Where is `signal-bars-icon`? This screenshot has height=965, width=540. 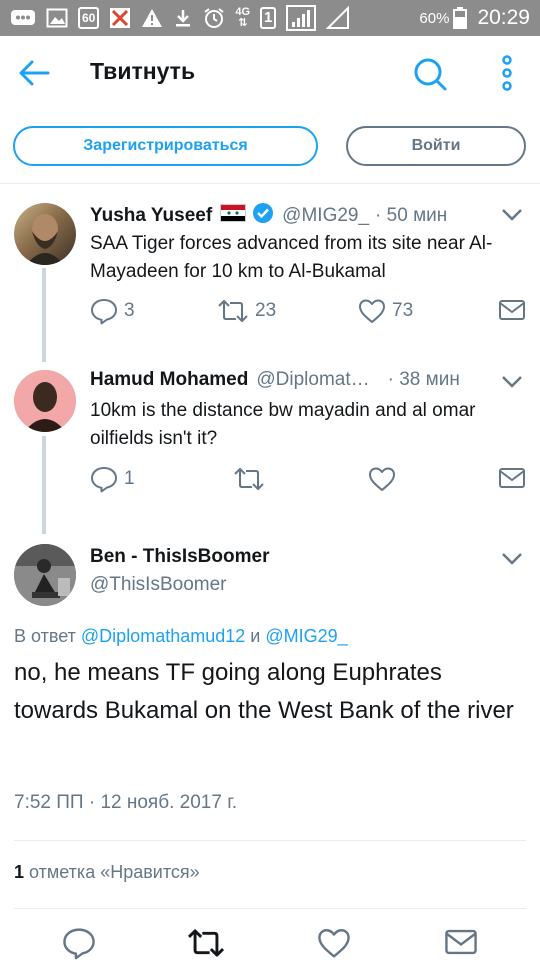
signal-bars-icon is located at coordinates (338, 17).